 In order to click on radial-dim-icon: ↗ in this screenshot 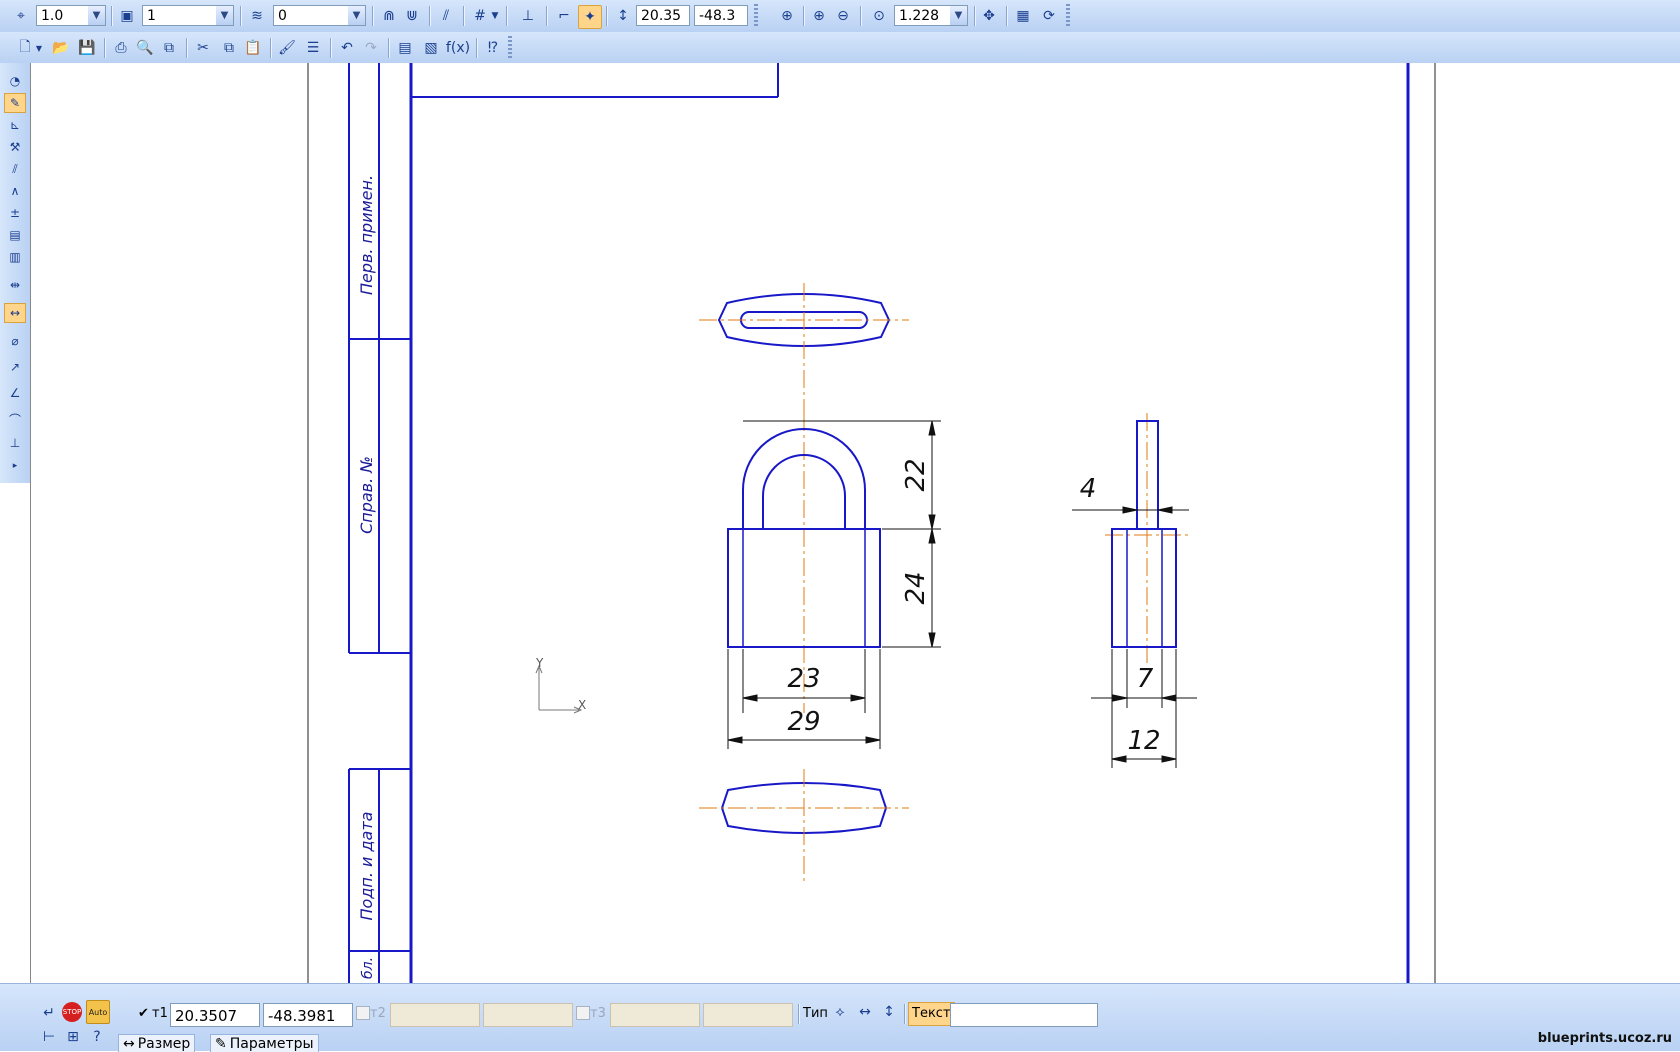, I will do `click(15, 367)`.